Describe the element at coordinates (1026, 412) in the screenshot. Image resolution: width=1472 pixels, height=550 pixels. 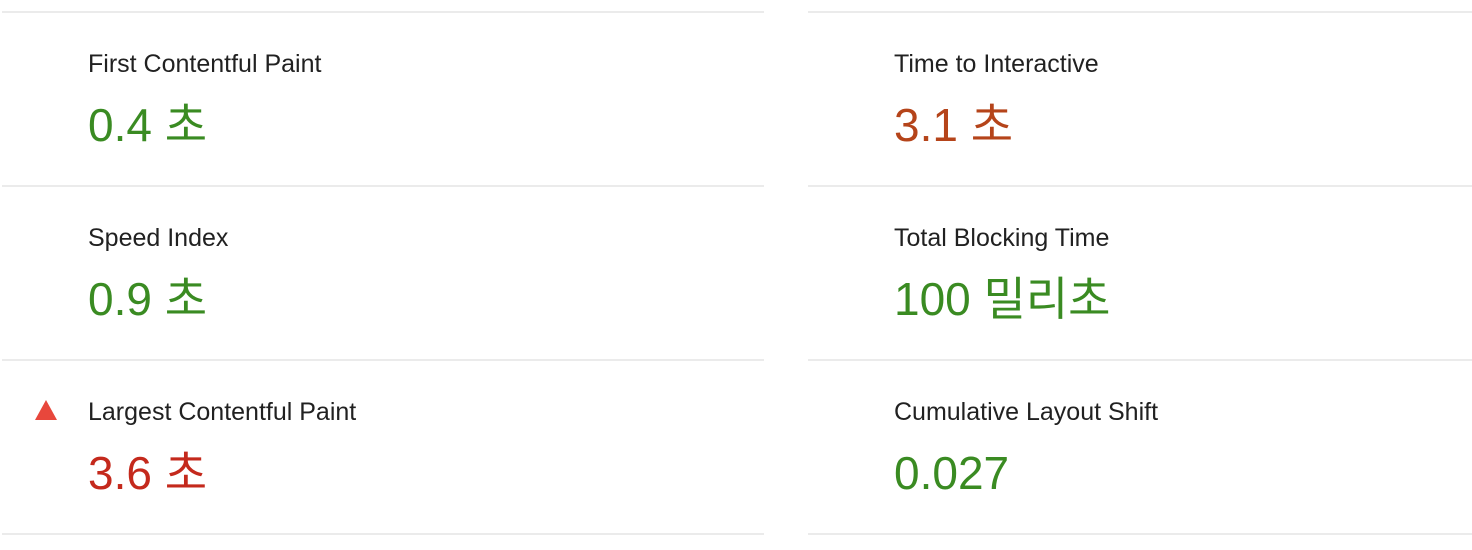
I see `metric-label: Cumulative Layout Shift` at that location.